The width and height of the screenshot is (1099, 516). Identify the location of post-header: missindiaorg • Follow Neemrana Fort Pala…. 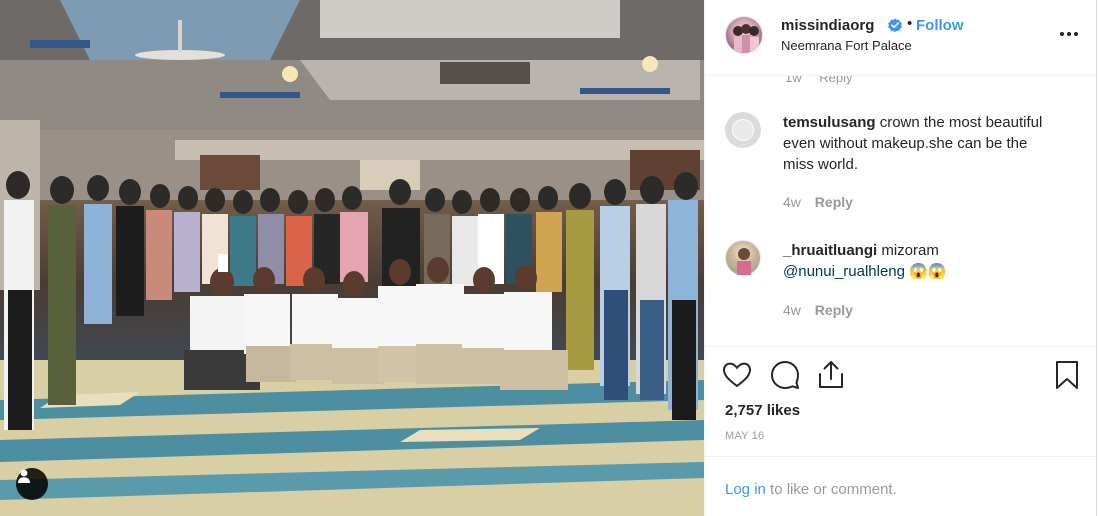
(900, 38).